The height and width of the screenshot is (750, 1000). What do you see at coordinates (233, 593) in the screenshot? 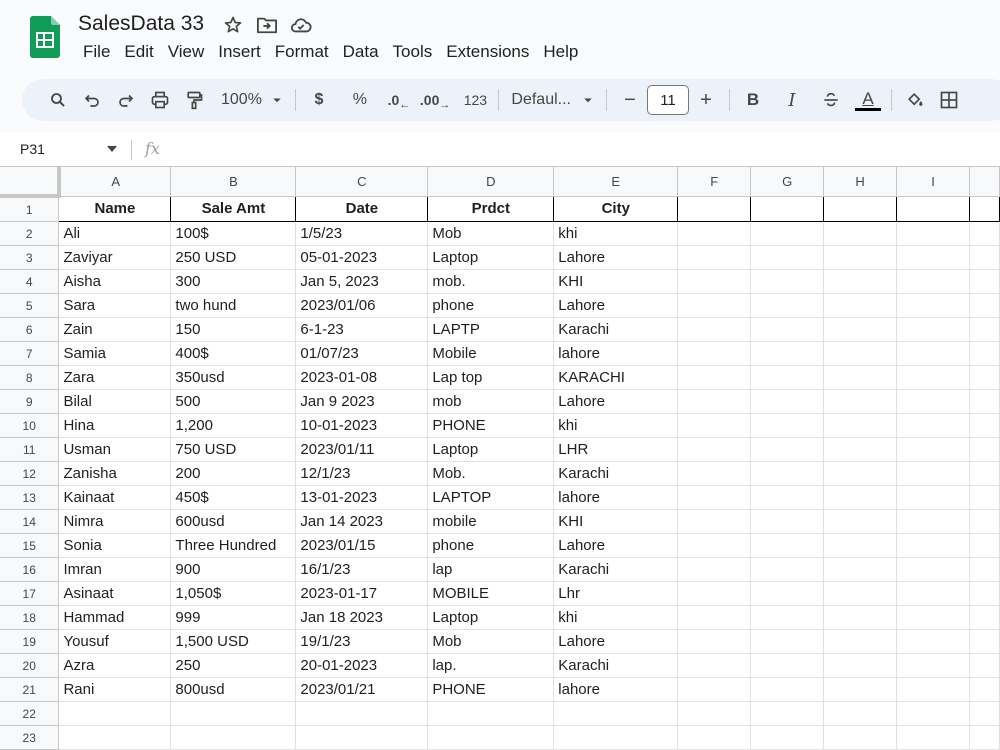
I see `cell: 1,050$` at bounding box center [233, 593].